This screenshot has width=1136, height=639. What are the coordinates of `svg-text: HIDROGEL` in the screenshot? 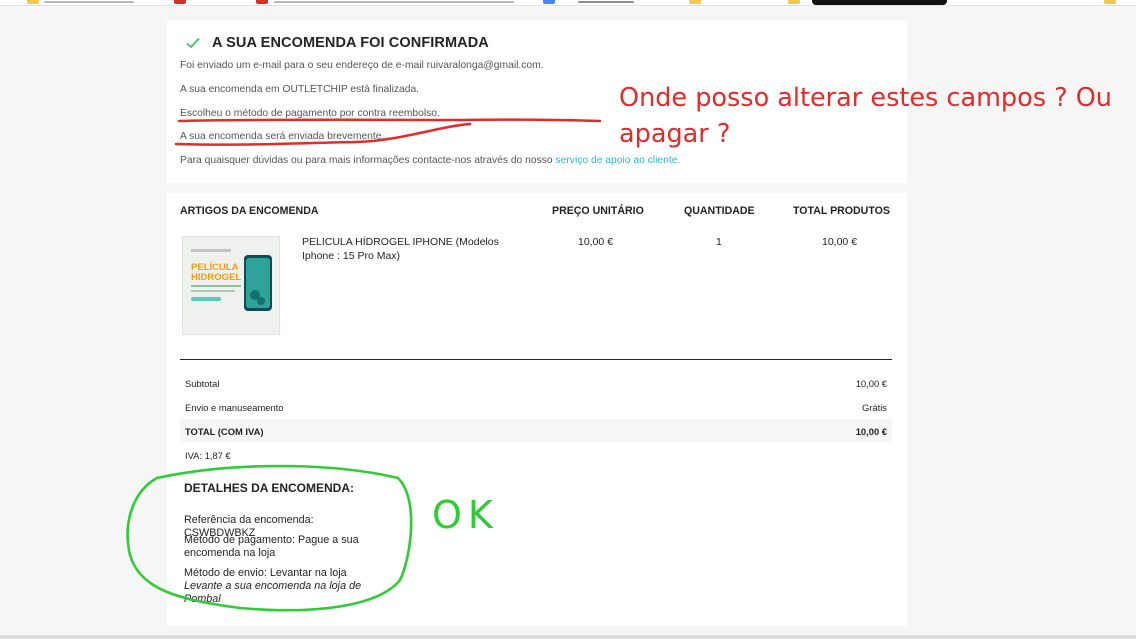 It's located at (216, 277).